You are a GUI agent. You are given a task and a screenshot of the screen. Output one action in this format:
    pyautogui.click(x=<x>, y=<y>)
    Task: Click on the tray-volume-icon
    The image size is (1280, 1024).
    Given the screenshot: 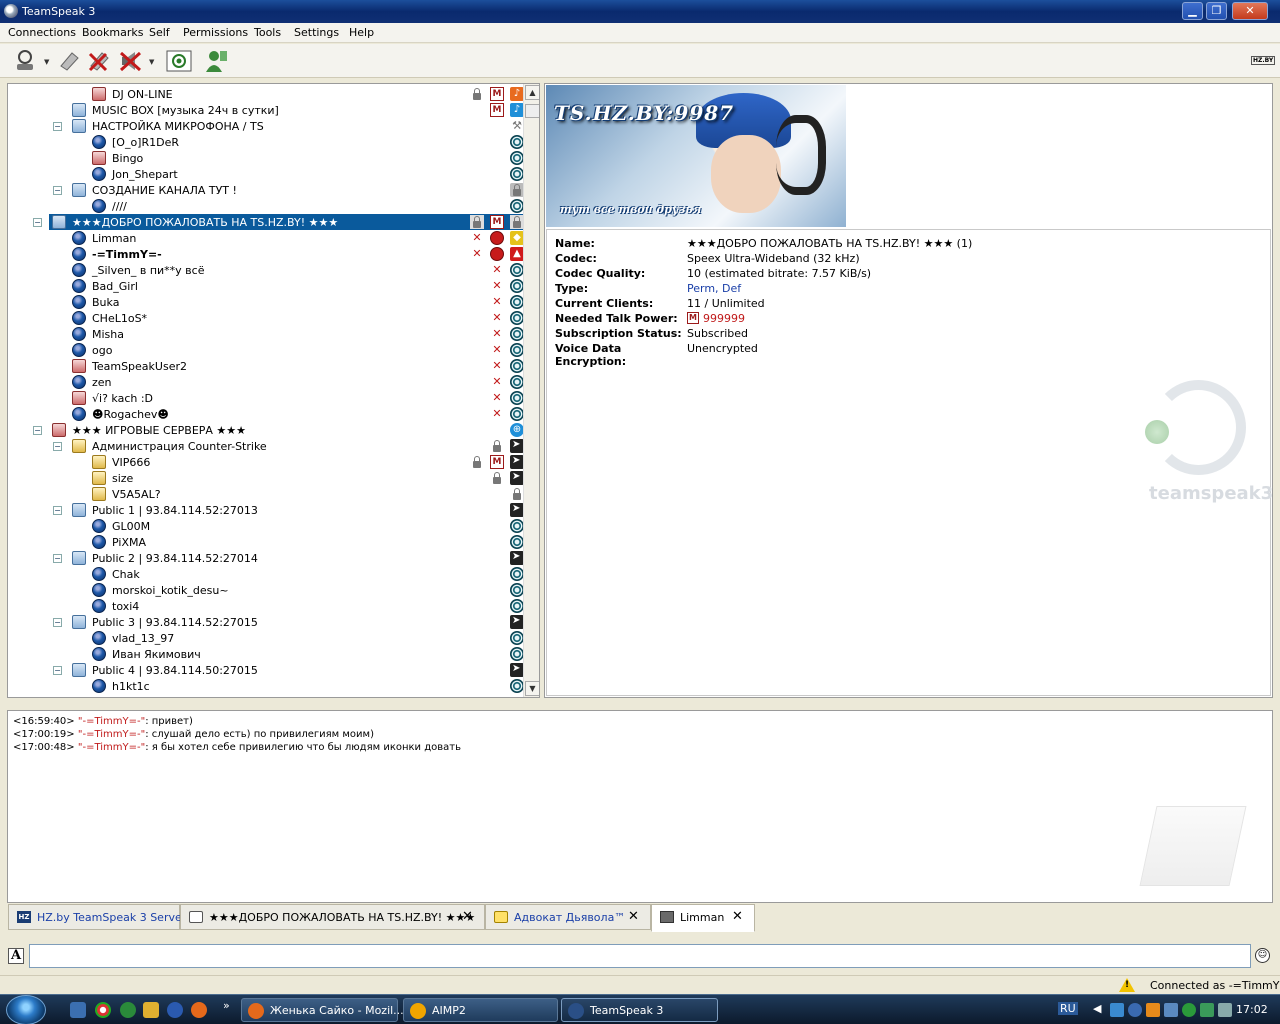 What is the action you would take?
    pyautogui.click(x=1225, y=1010)
    